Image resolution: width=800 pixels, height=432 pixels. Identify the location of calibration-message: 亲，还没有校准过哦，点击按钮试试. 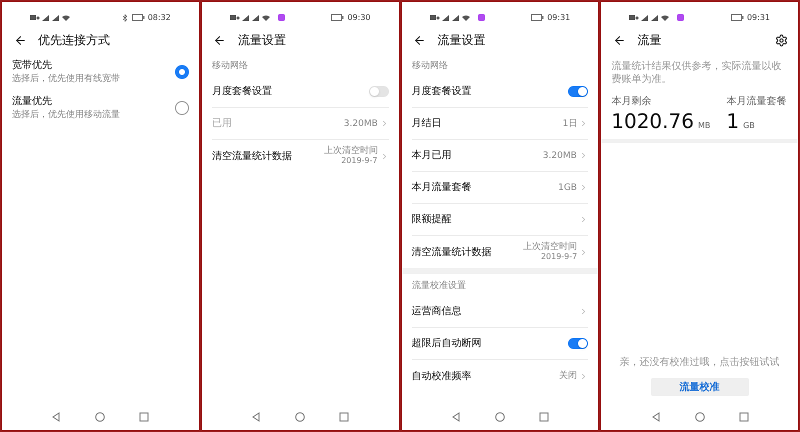
(700, 363).